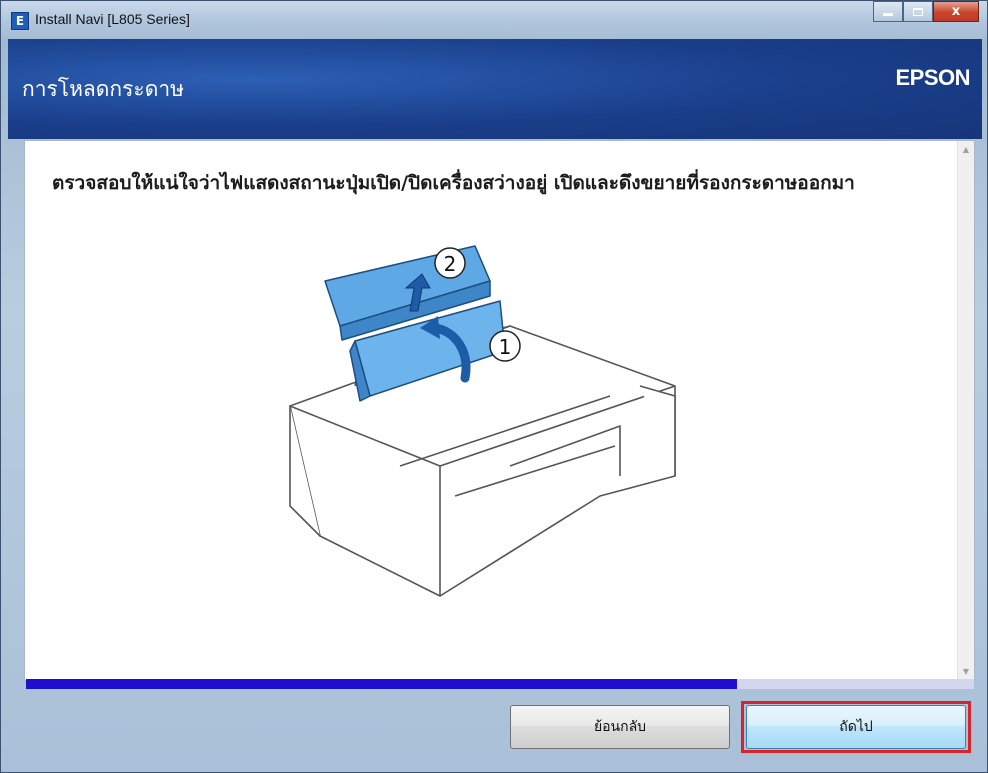 The image size is (988, 773). I want to click on maximize-icon, so click(918, 11).